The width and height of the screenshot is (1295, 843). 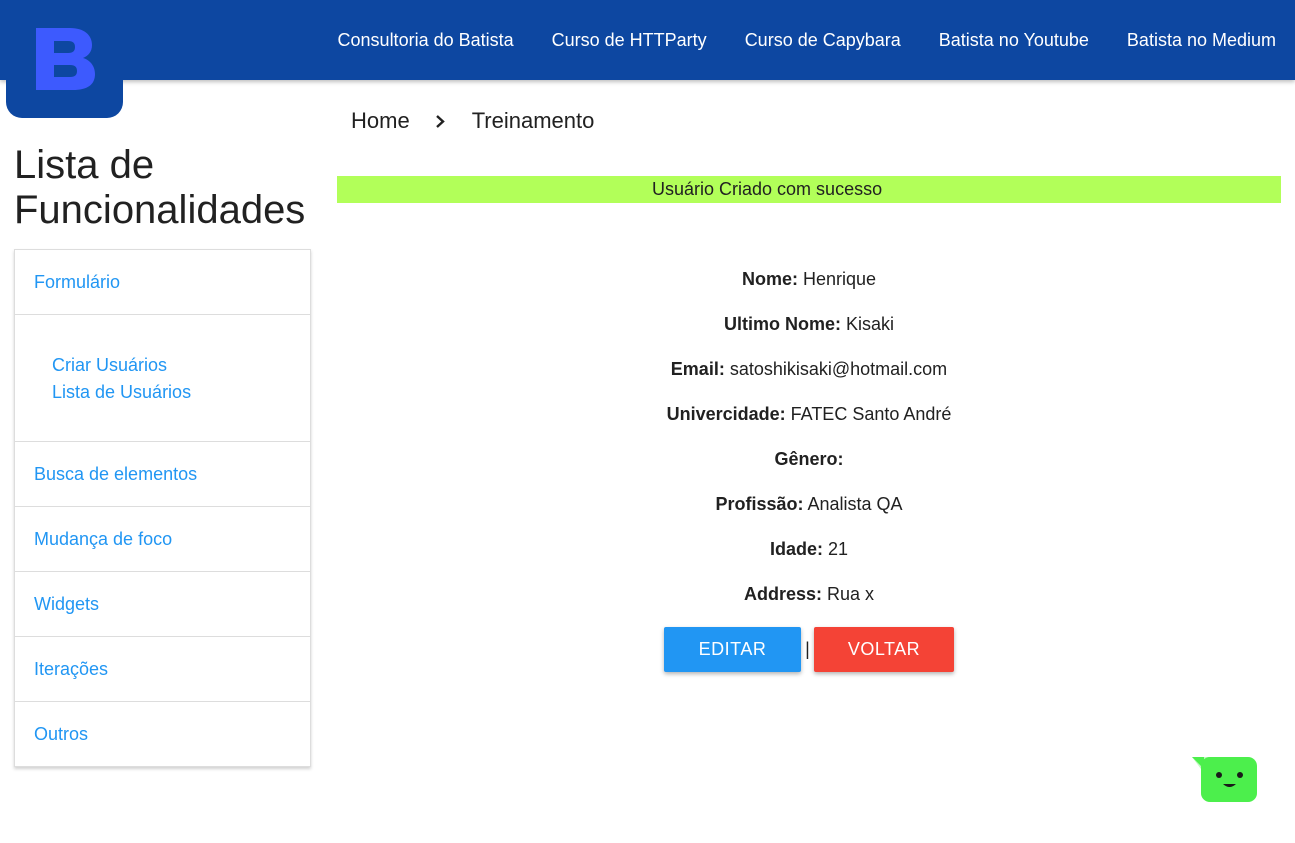 I want to click on detail-row-ultimo-nome: Ultimo Nome: Kisaki, so click(x=809, y=330).